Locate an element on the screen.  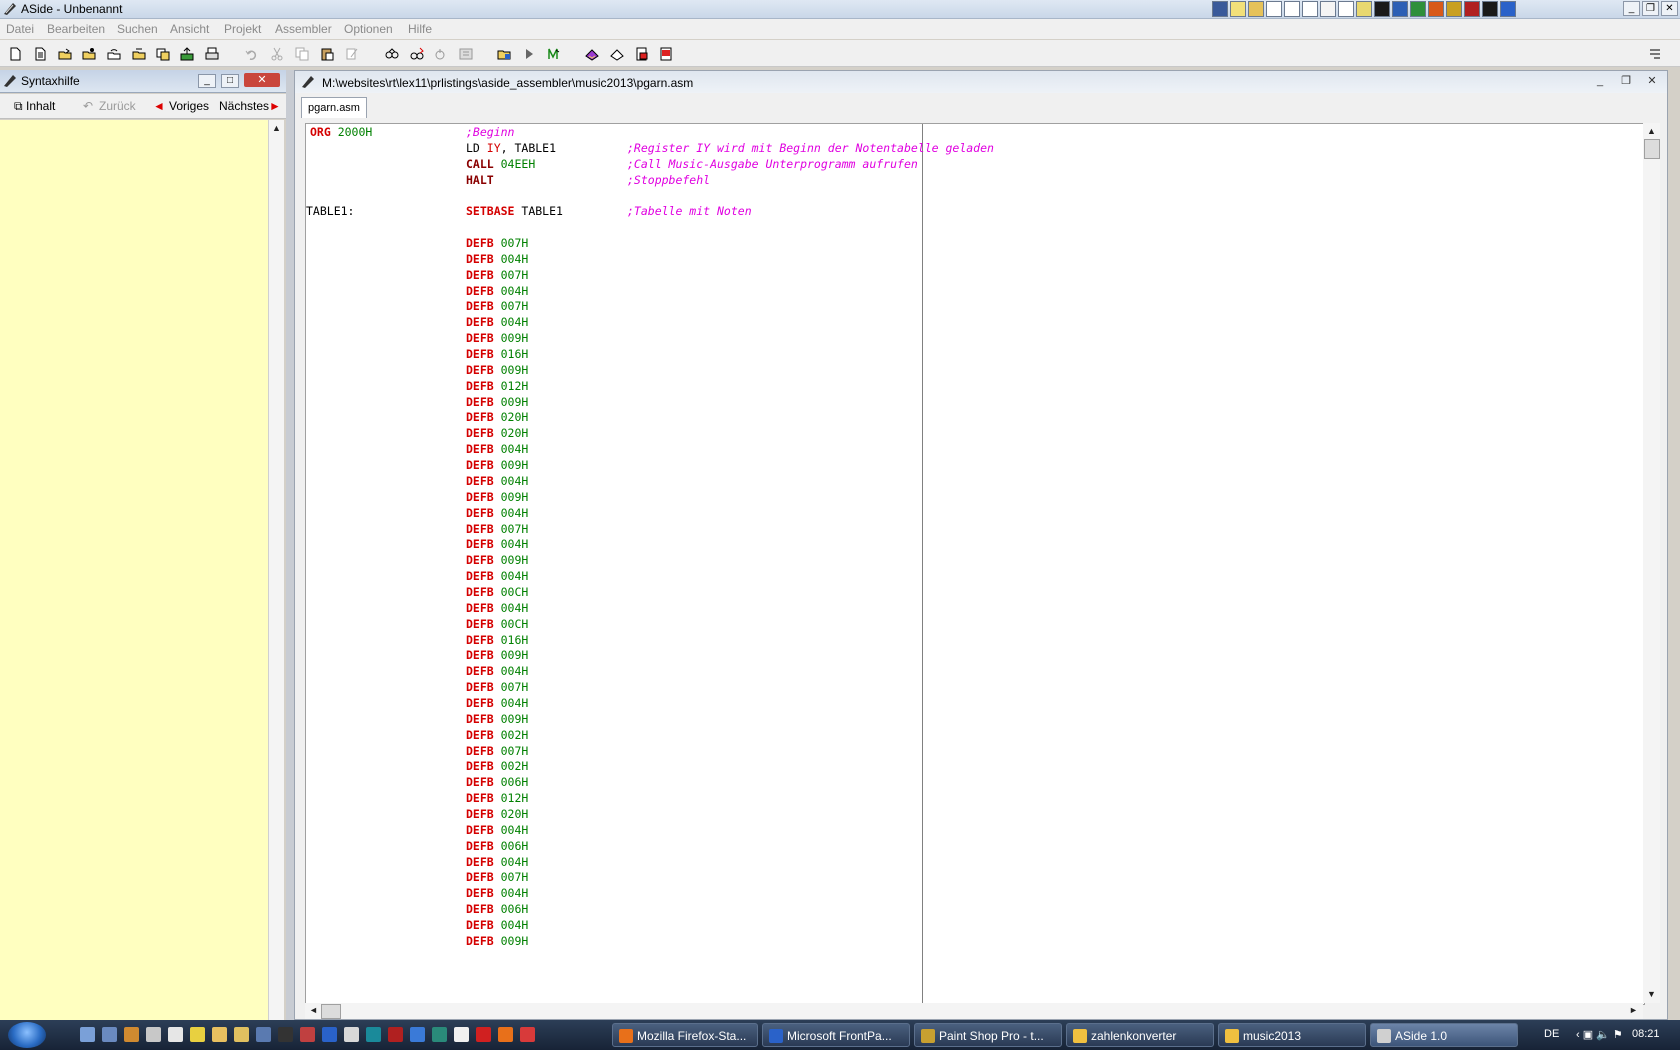
help-topic-icon is located at coordinates (642, 54).